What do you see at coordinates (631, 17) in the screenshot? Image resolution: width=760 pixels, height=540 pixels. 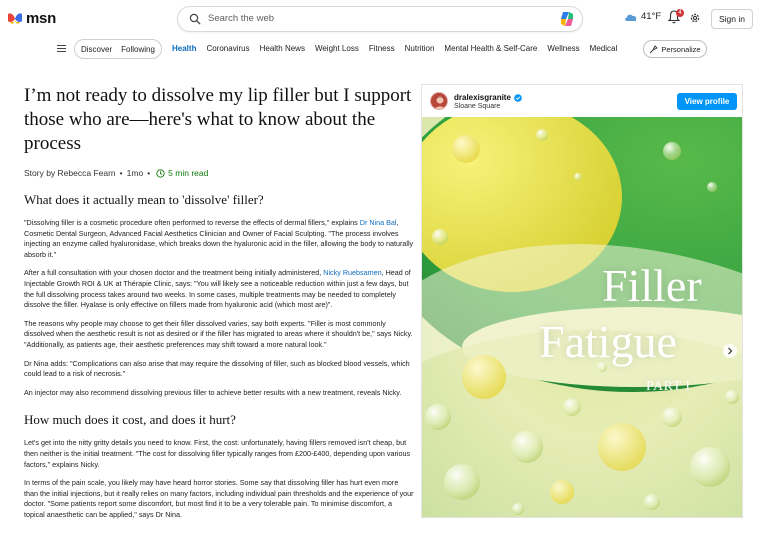 I see `cloud-icon` at bounding box center [631, 17].